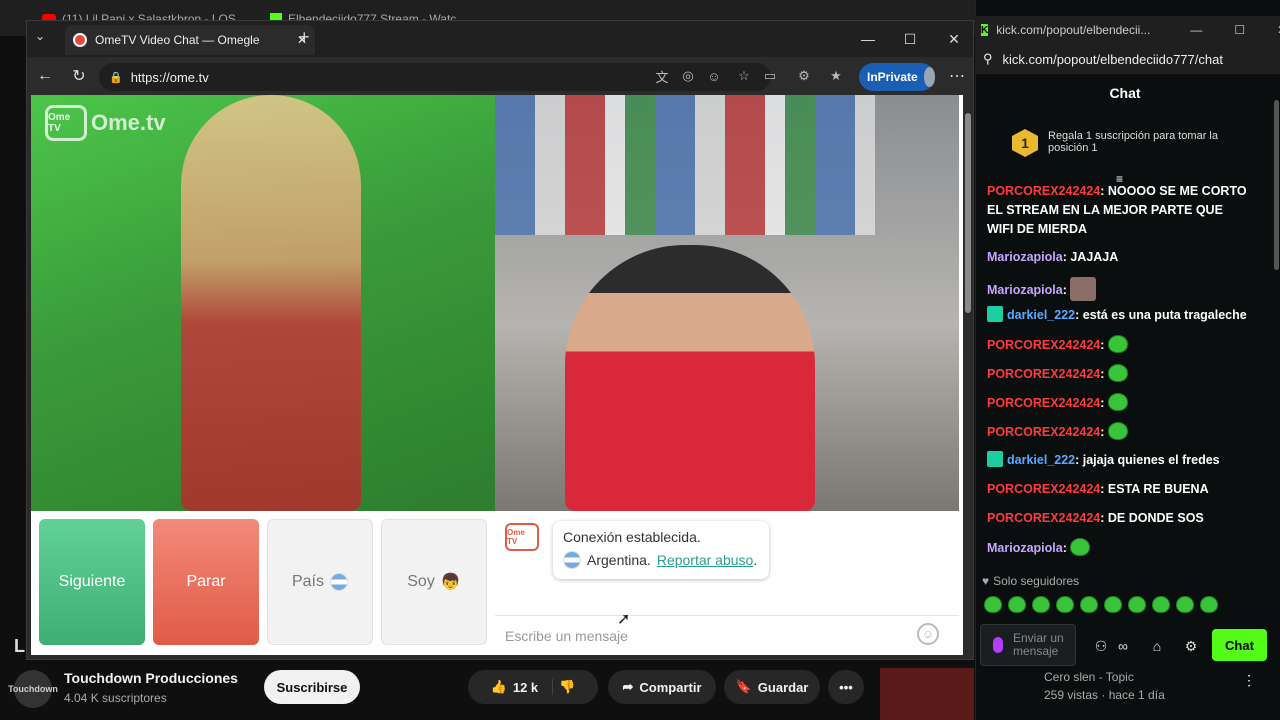 The image size is (1280, 720). Describe the element at coordinates (846, 687) in the screenshot. I see `more-actions-button: •••` at that location.